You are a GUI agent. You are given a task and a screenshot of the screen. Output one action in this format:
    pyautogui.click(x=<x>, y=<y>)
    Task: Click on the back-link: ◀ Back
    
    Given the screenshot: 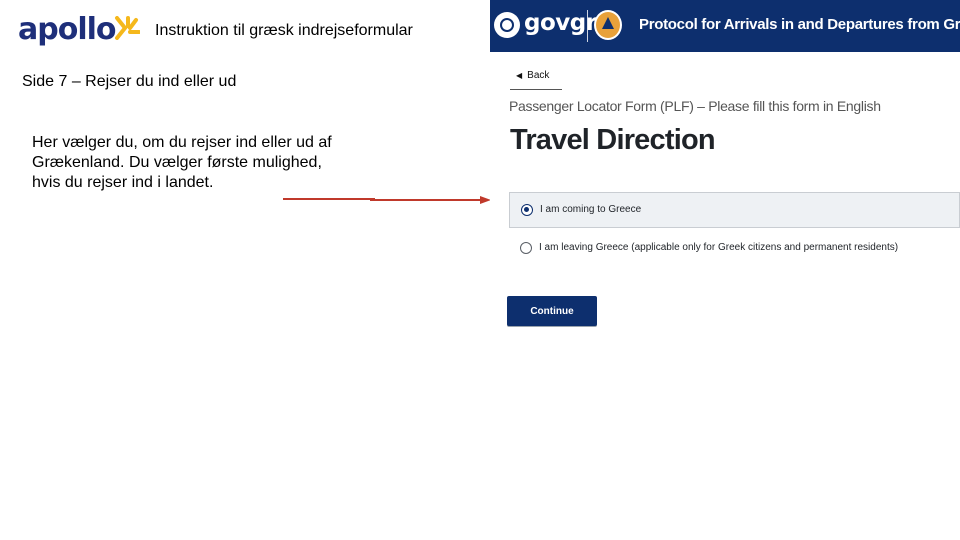 What is the action you would take?
    pyautogui.click(x=532, y=75)
    